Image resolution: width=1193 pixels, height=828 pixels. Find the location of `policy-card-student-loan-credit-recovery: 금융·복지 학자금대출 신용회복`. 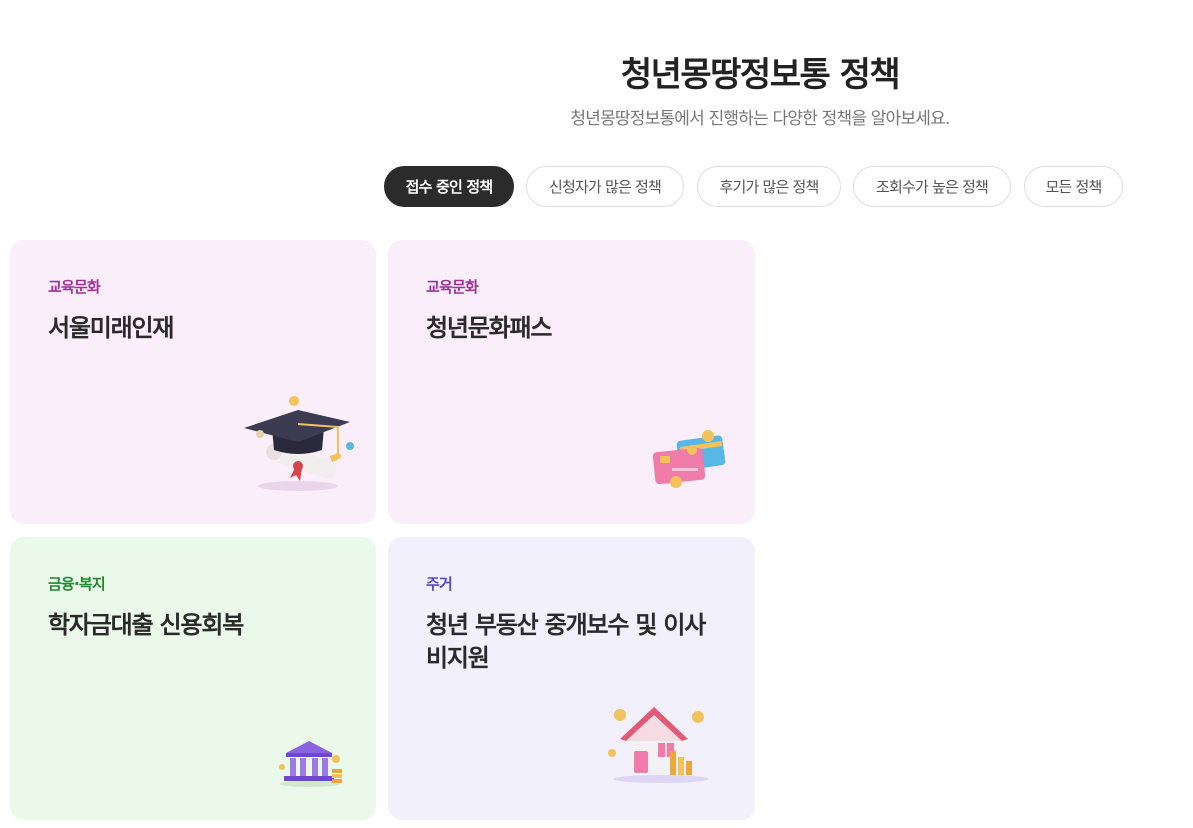

policy-card-student-loan-credit-recovery: 금융·복지 학자금대출 신용회복 is located at coordinates (193, 678).